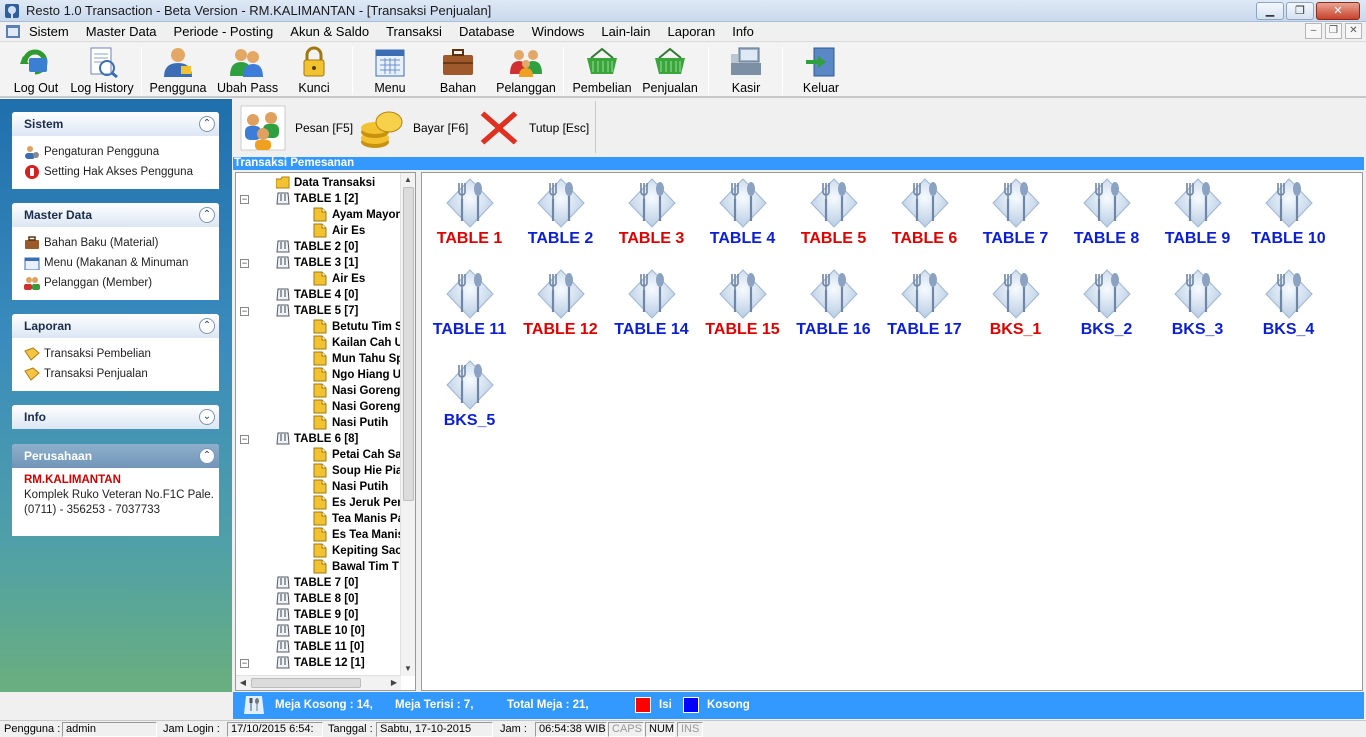 This screenshot has width=1366, height=737. I want to click on tree-item-node: Es Jeruk Per, so click(319, 503).